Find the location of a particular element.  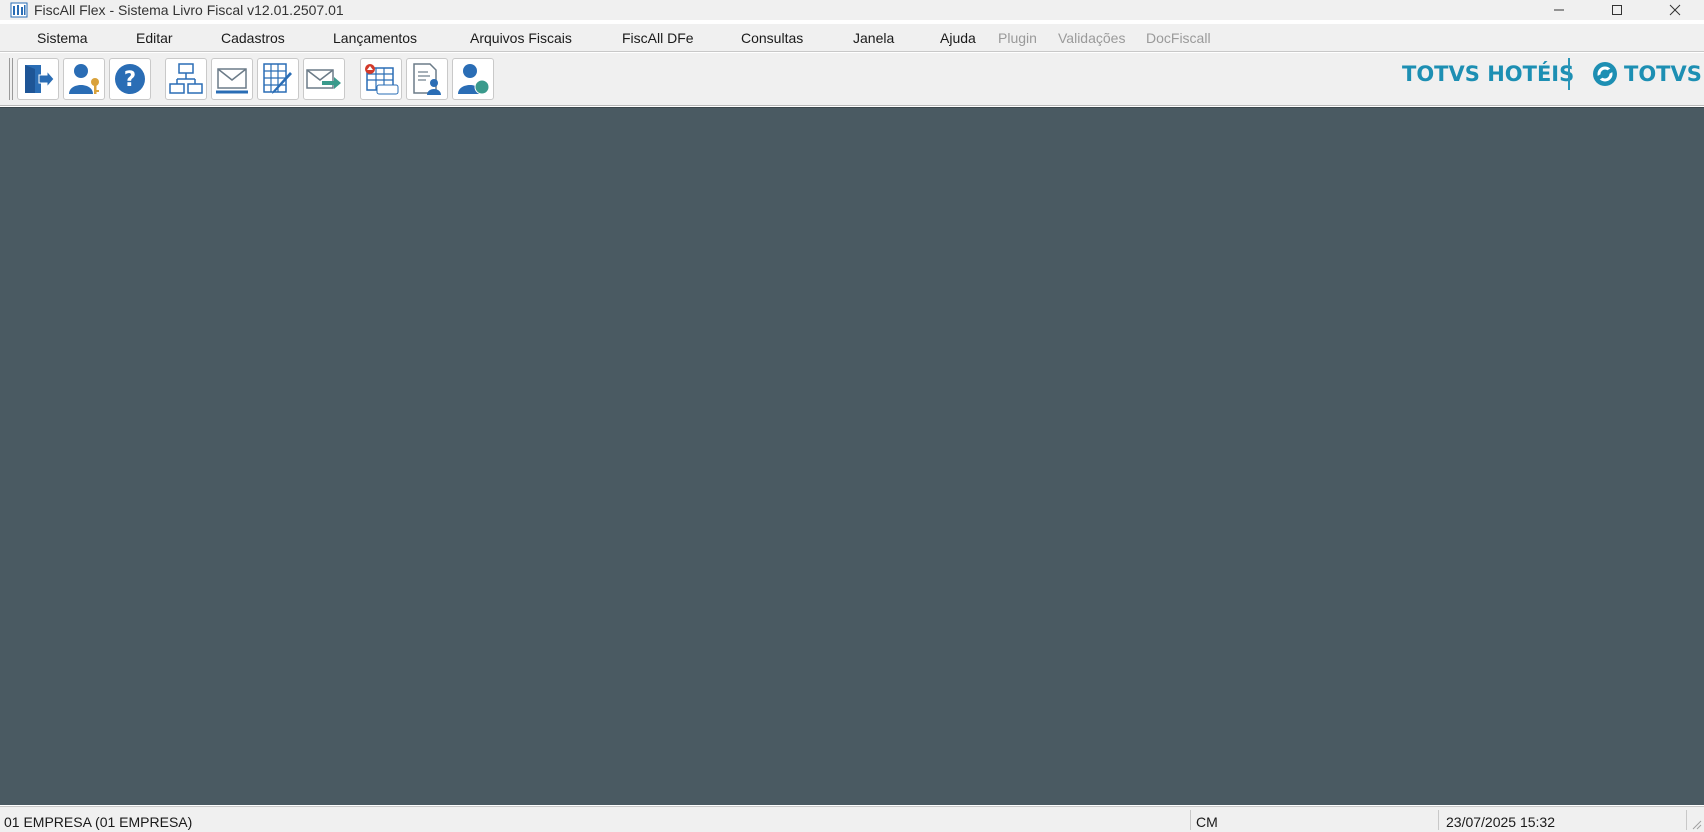

brand-company-logo: TOTVS is located at coordinates (1647, 74).